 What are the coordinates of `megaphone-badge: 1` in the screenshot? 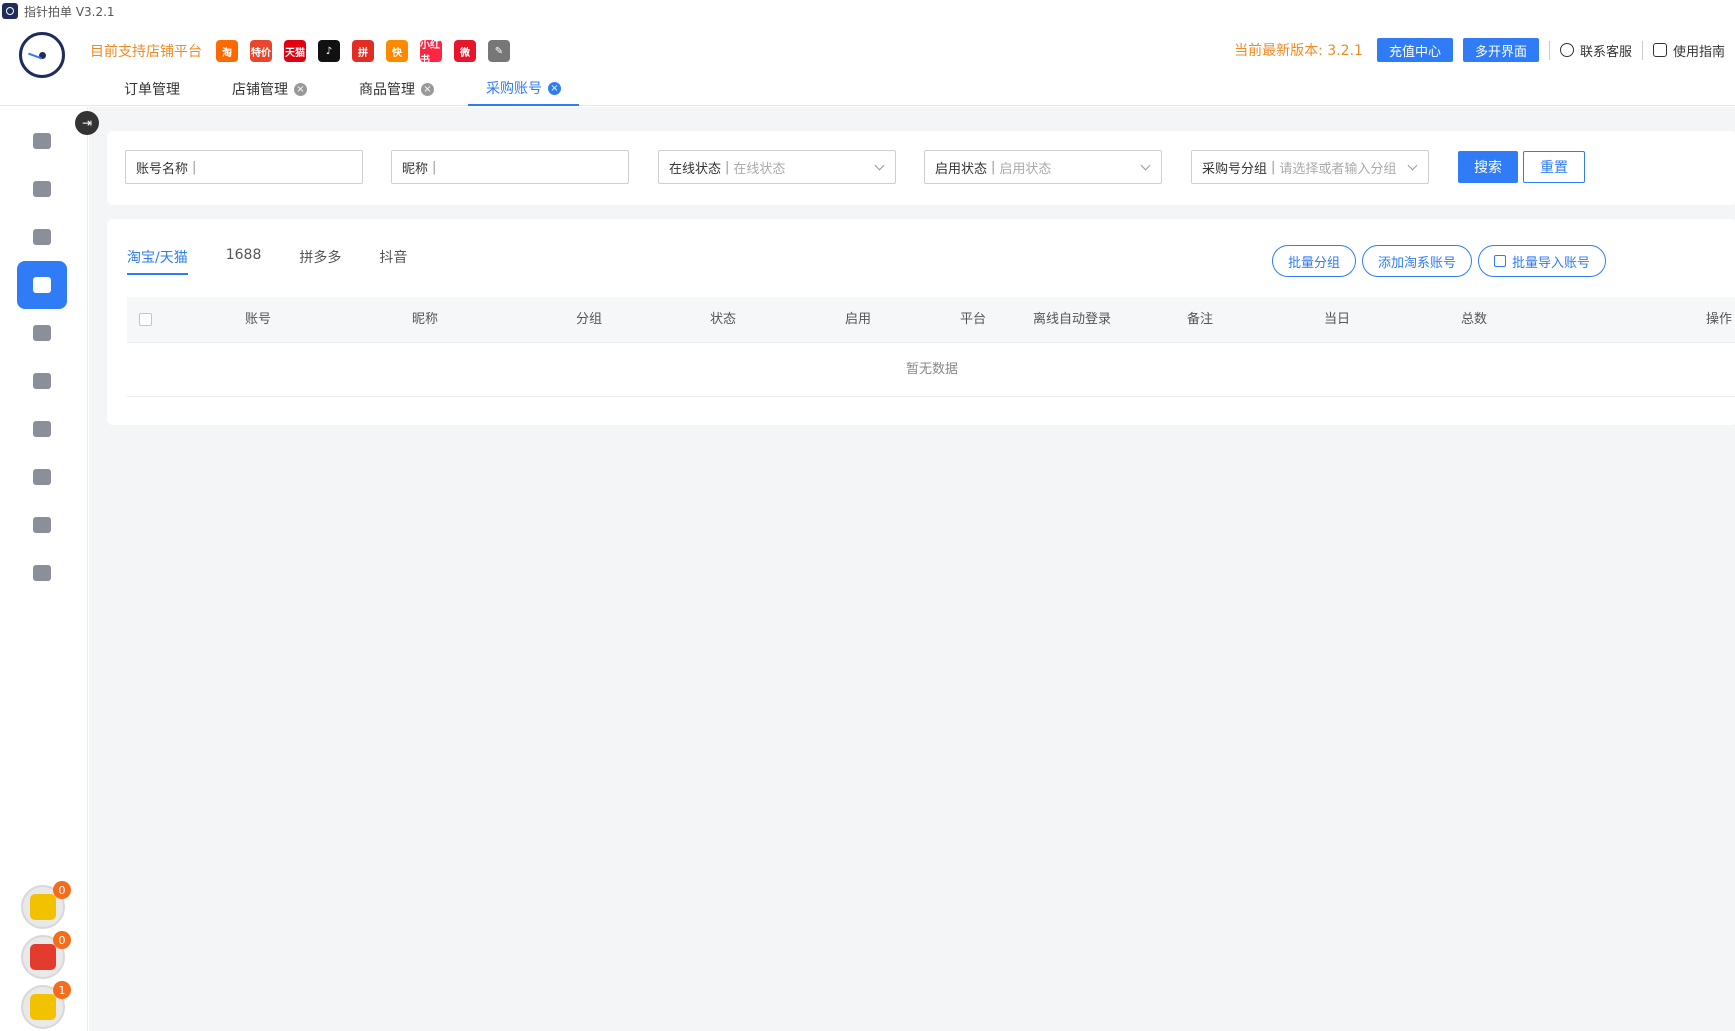 It's located at (62, 990).